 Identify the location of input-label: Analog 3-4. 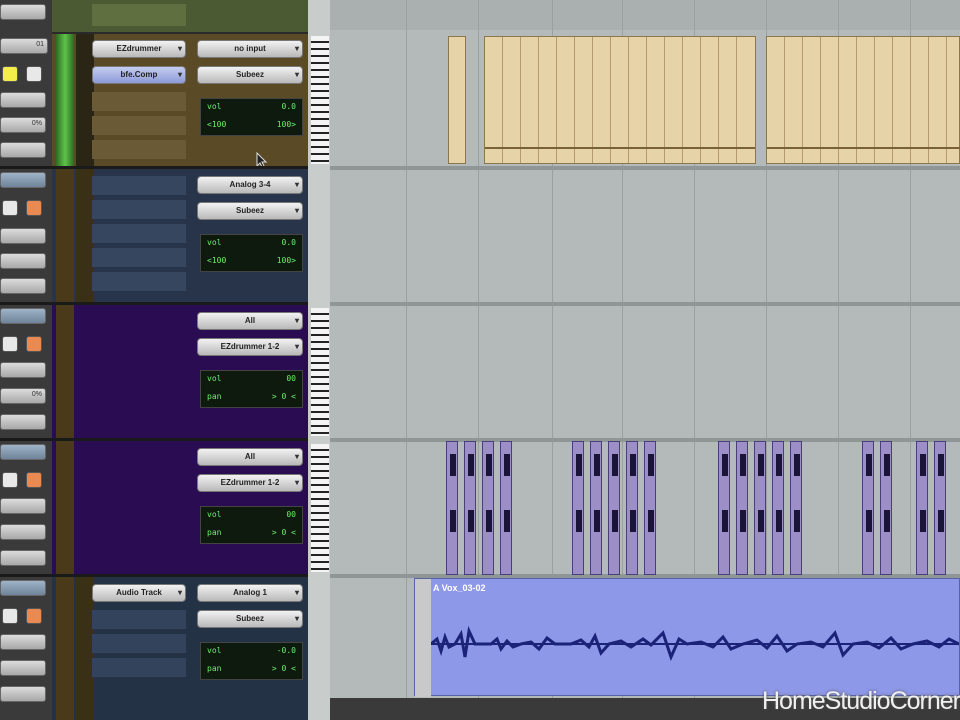
(250, 184).